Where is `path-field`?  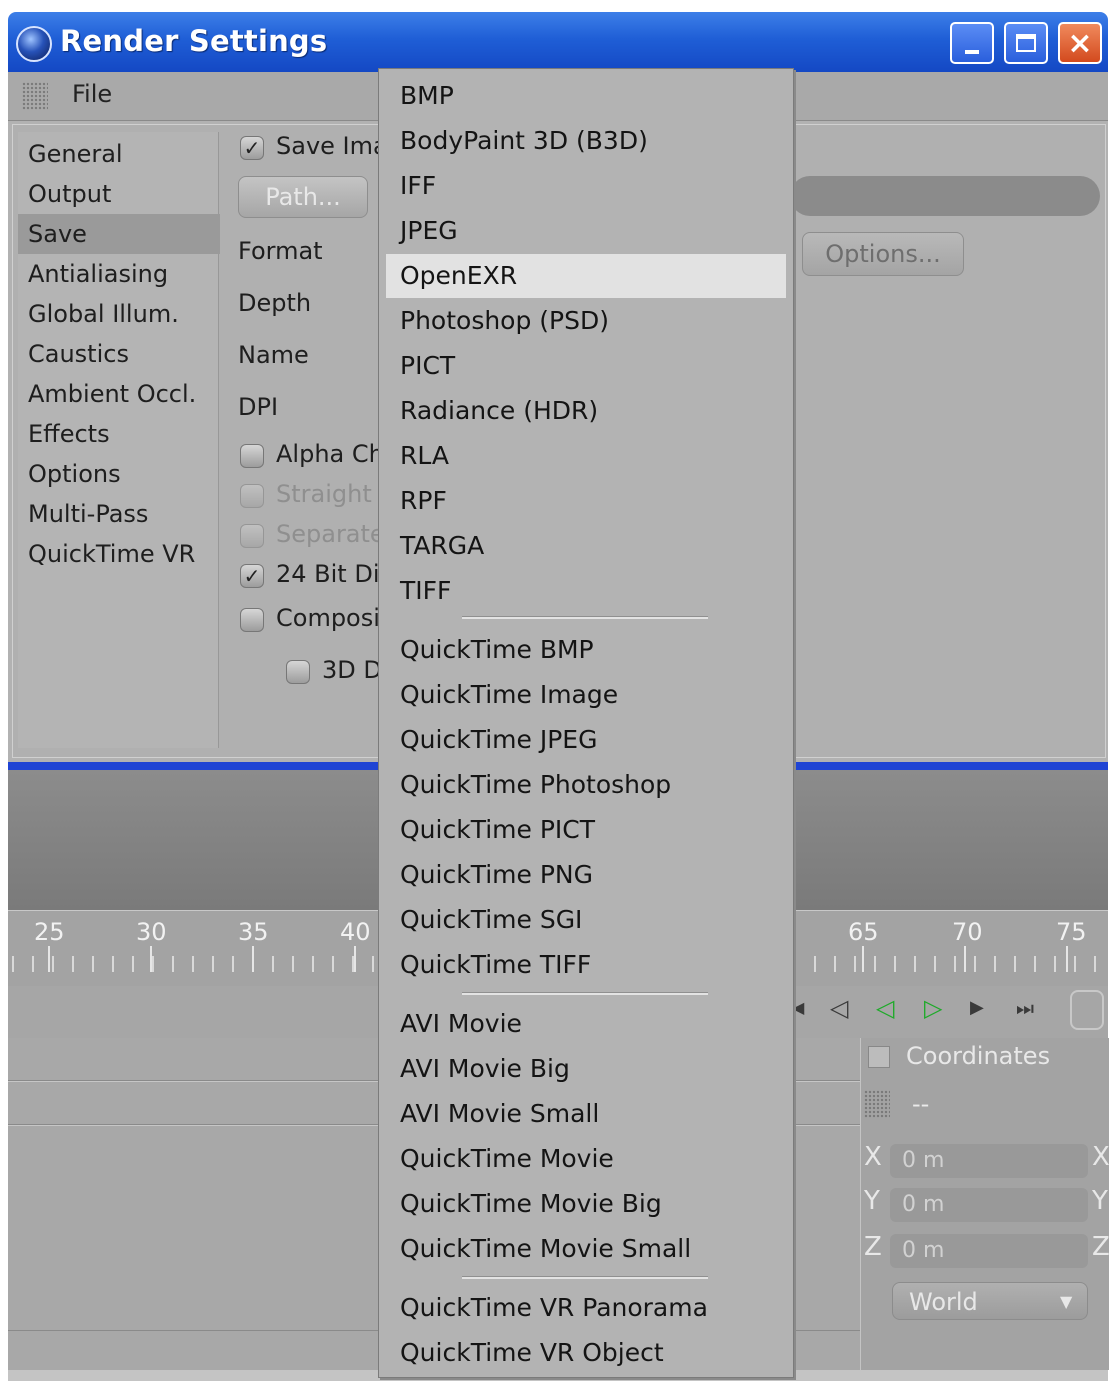 path-field is located at coordinates (945, 196).